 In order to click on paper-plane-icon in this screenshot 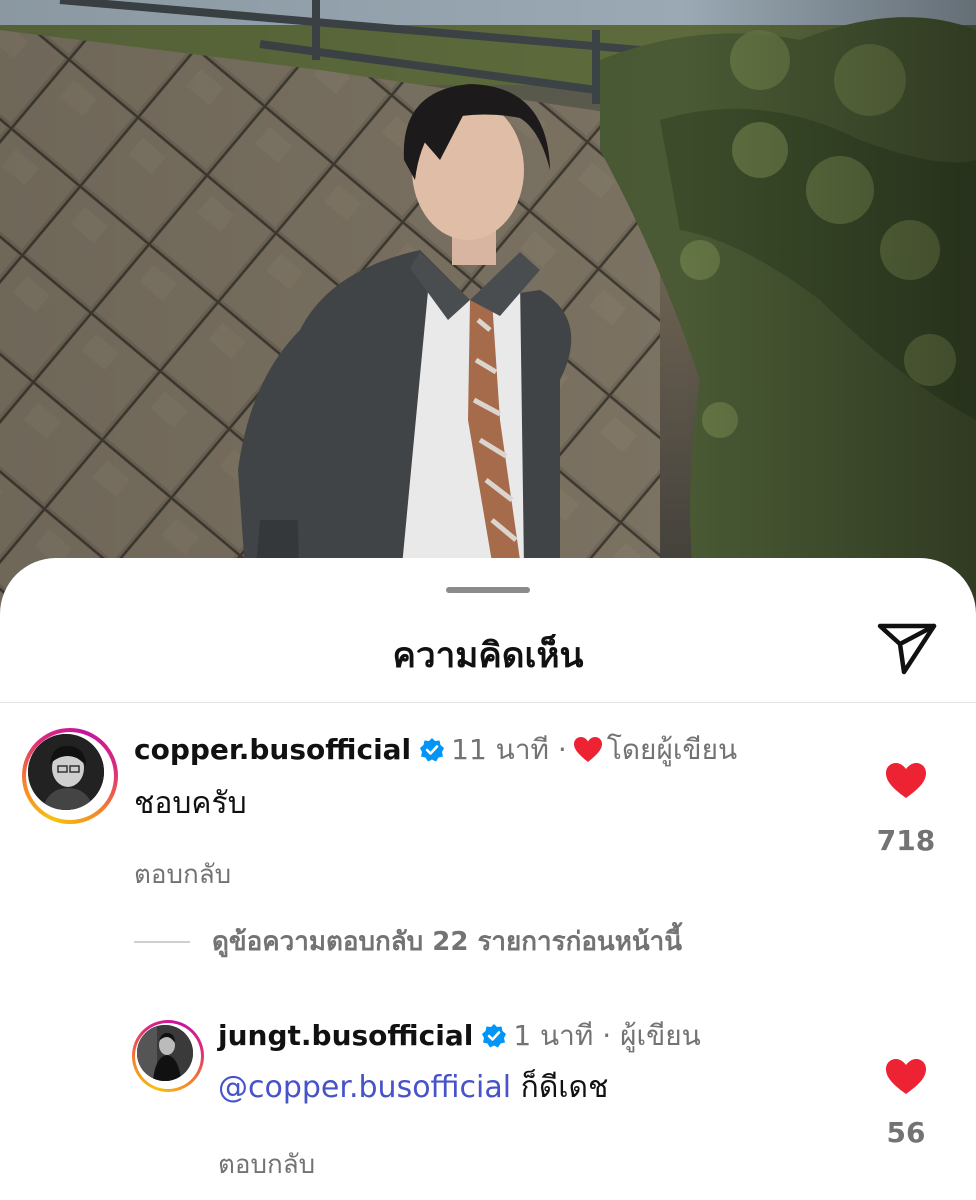, I will do `click(907, 649)`.